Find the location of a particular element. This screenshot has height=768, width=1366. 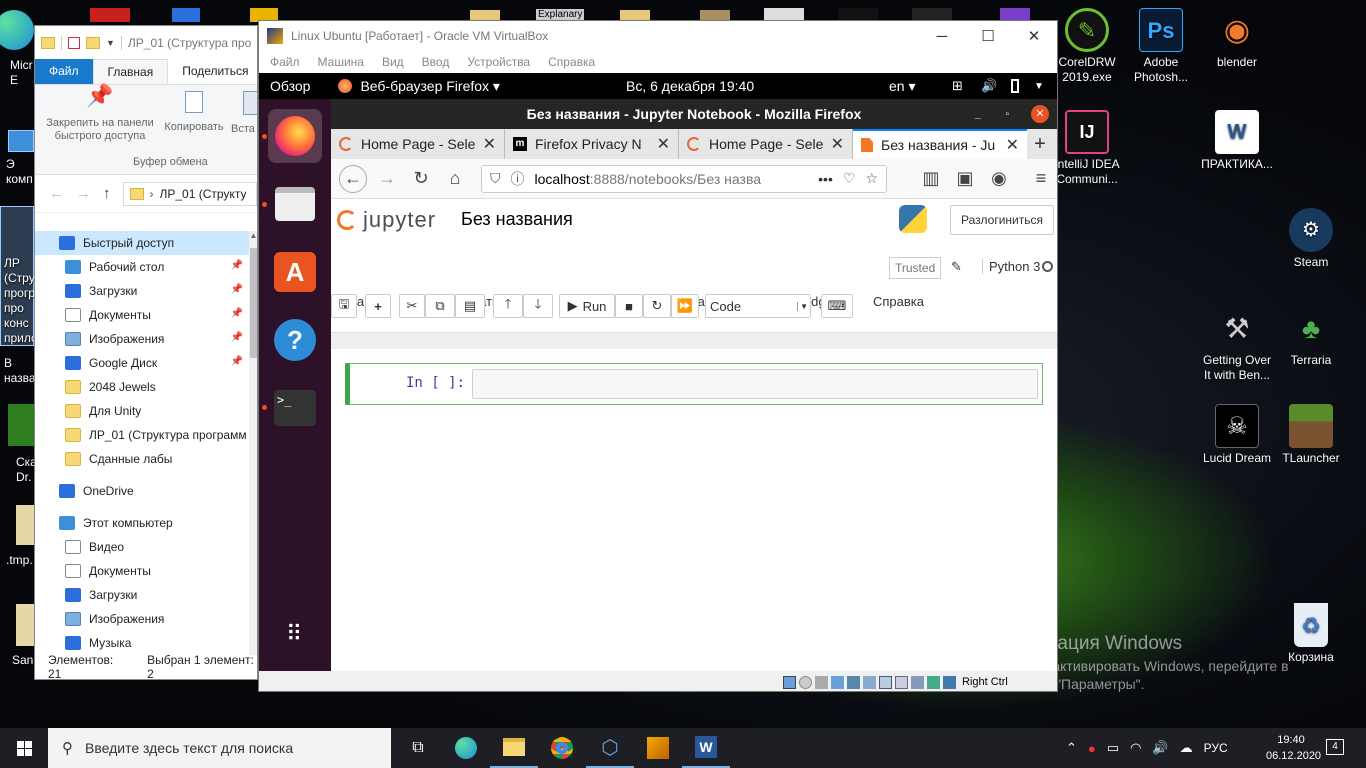

vbox-menu-item: Устройства is located at coordinates (498, 62).